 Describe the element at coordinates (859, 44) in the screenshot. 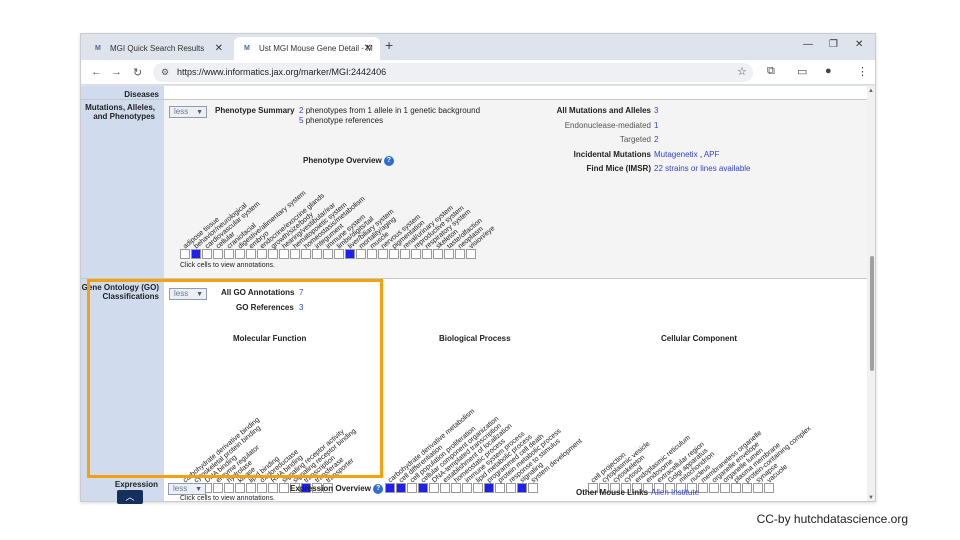

I see `close-window-icon: ✕` at that location.